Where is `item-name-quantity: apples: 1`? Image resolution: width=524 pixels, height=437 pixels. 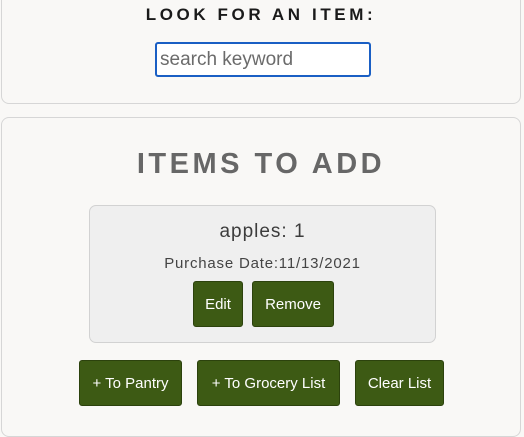 item-name-quantity: apples: 1 is located at coordinates (262, 231).